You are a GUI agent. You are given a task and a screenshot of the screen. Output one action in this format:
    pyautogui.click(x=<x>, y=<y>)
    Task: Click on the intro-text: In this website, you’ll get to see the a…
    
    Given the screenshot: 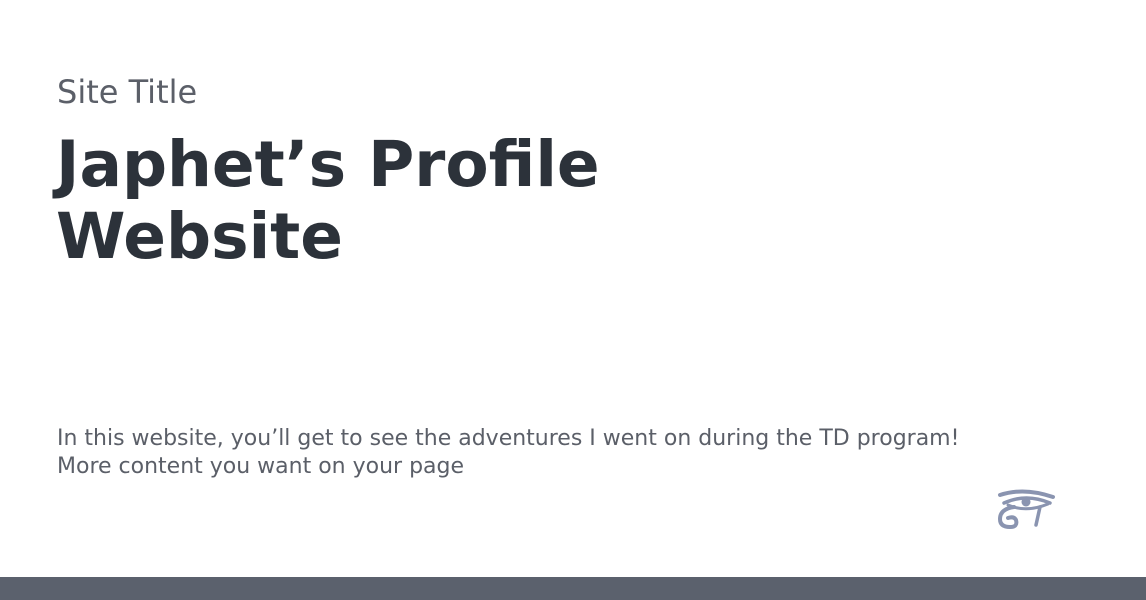 What is the action you would take?
    pyautogui.click(x=508, y=453)
    